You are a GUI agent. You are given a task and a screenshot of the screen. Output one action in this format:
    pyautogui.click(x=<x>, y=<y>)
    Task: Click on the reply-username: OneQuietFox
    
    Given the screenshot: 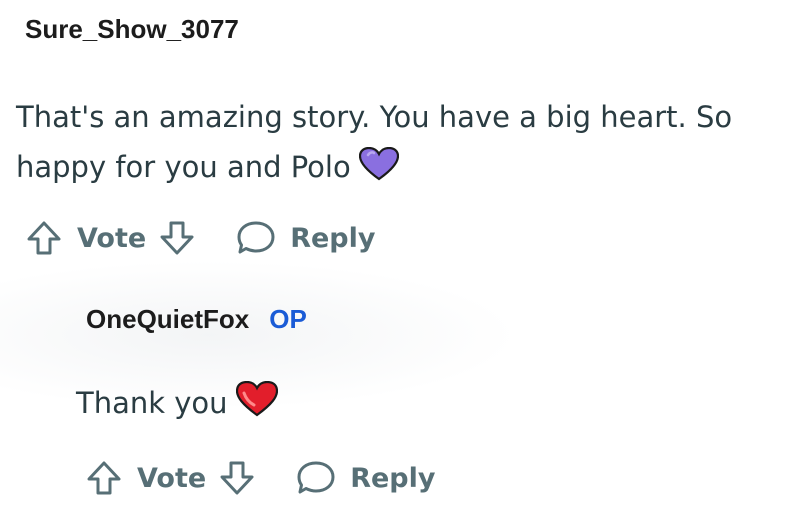 What is the action you would take?
    pyautogui.click(x=167, y=319)
    